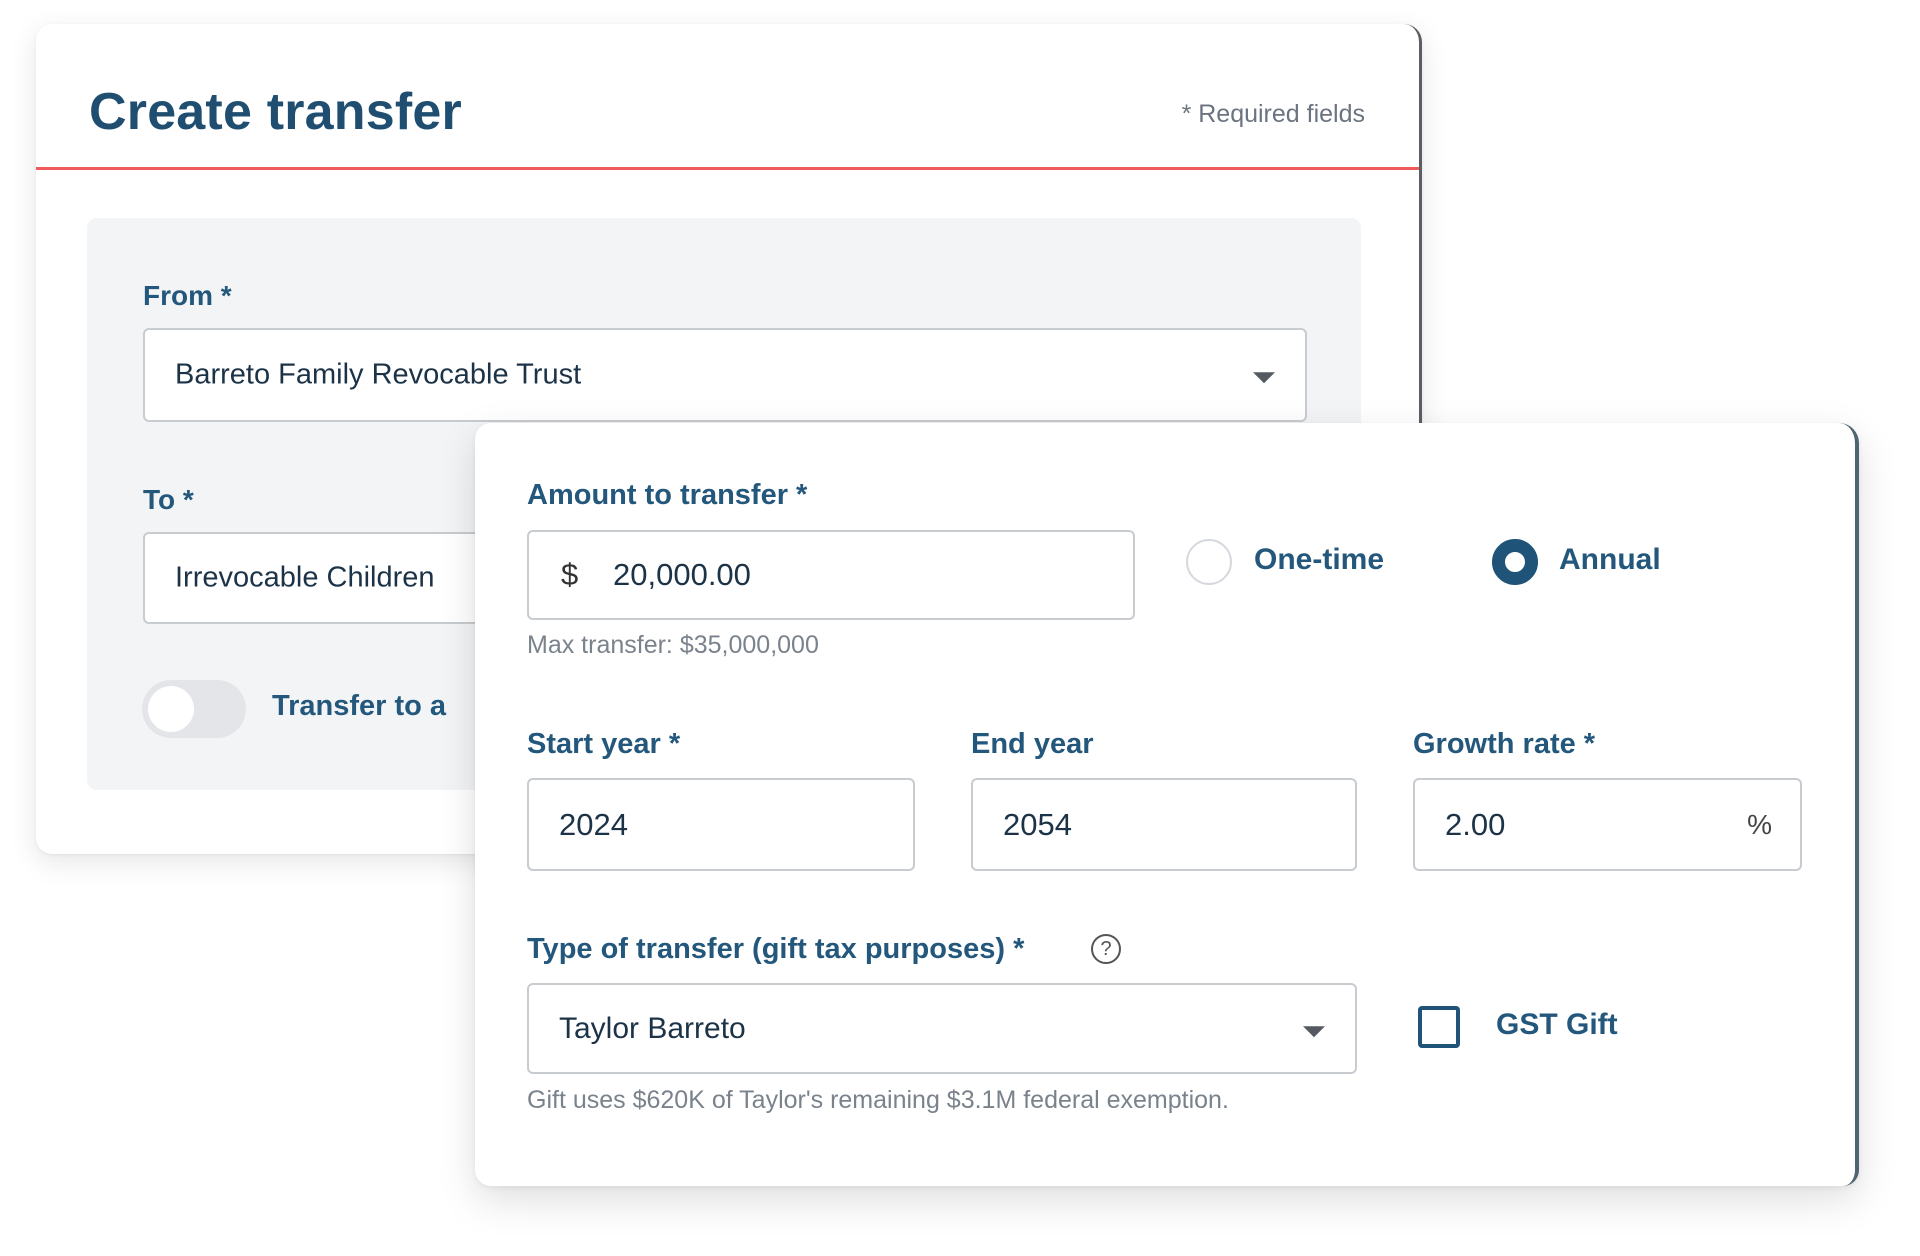 This screenshot has height=1256, width=1920. I want to click on start-year-label: Start year *, so click(604, 744).